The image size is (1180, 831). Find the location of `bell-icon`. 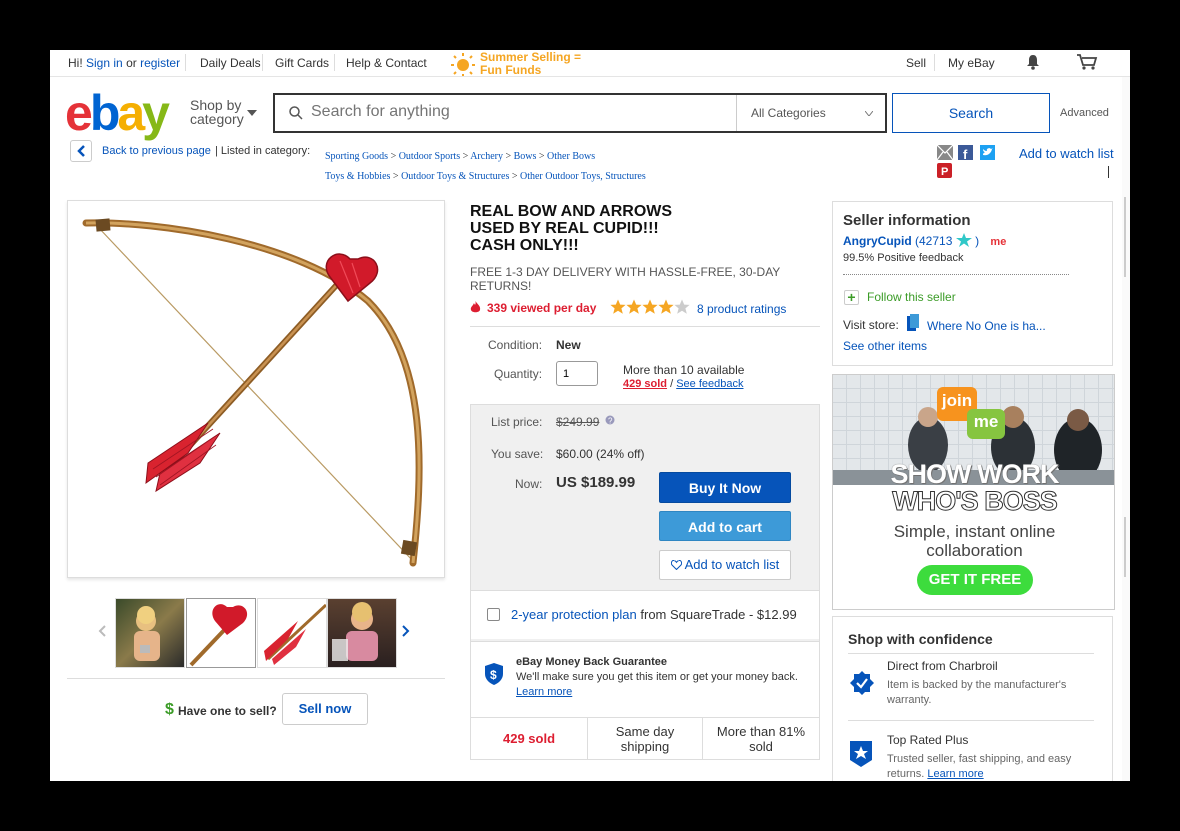

bell-icon is located at coordinates (1033, 62).